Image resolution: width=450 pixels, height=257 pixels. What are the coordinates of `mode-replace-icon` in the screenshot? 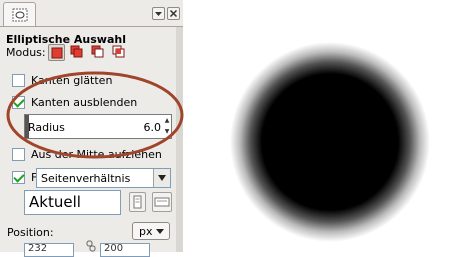 It's located at (57, 53).